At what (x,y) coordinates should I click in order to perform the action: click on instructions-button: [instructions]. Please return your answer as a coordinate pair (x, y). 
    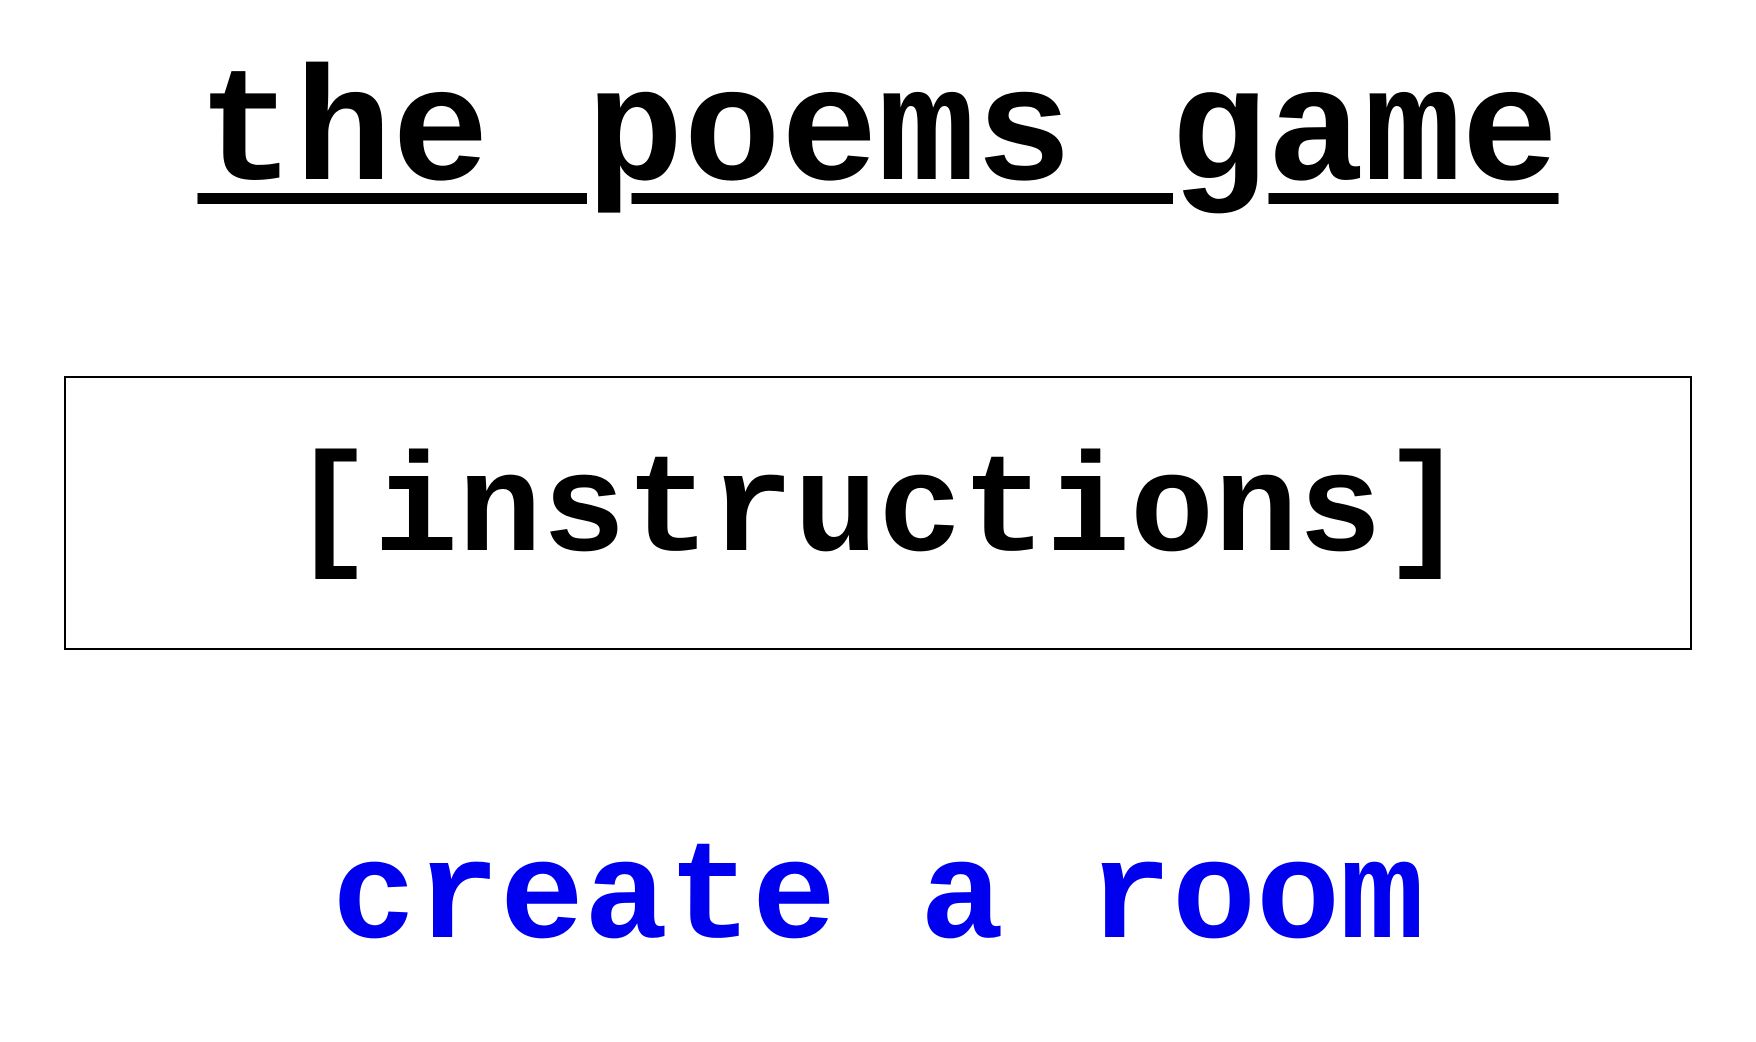
    Looking at the image, I should click on (878, 514).